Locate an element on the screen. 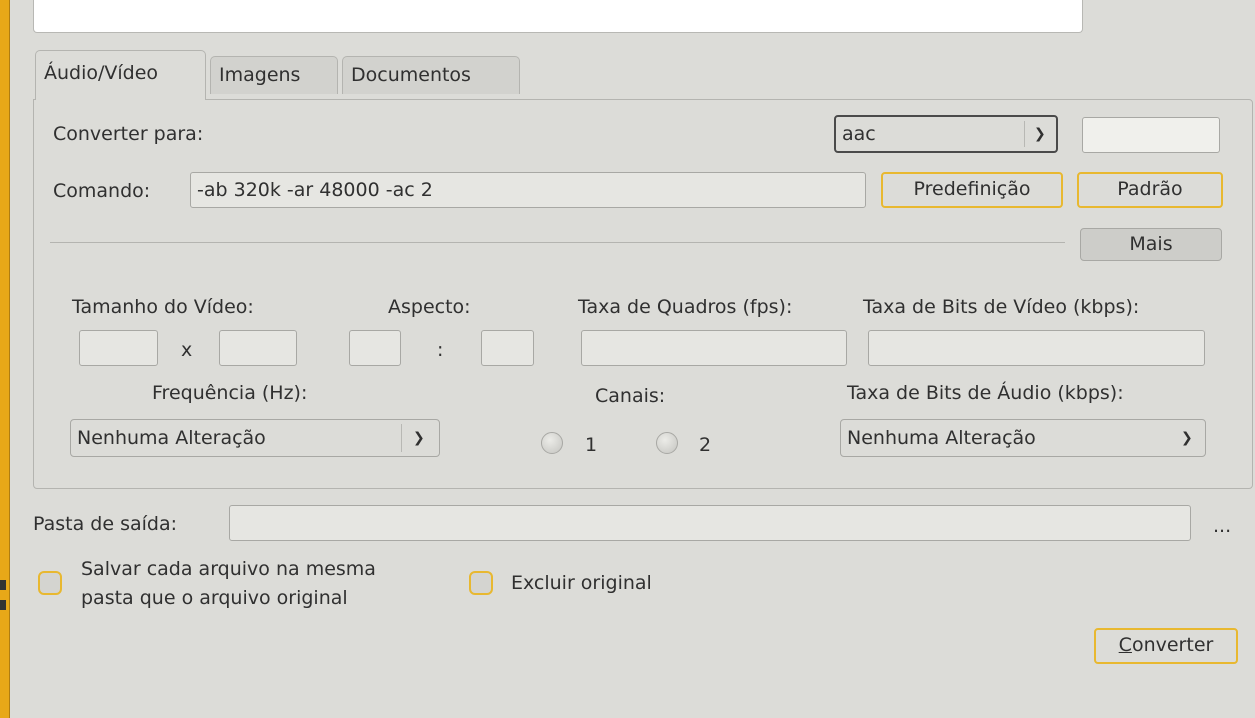  command-input: -ab 320k -ar 48000 -ac 2 is located at coordinates (528, 190).